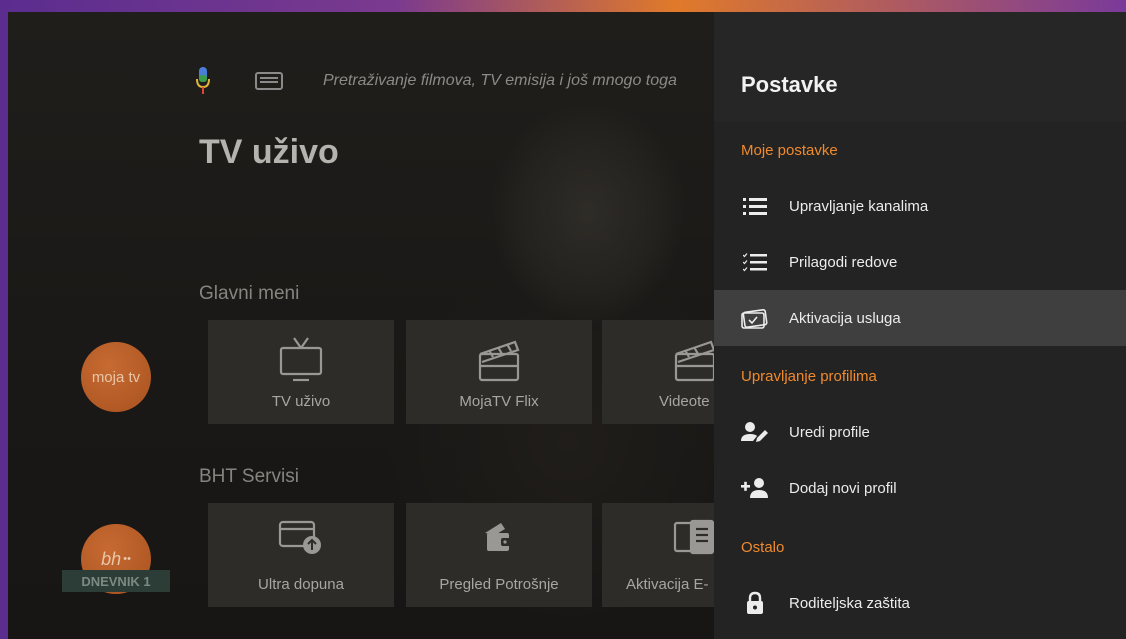 Image resolution: width=1126 pixels, height=639 pixels. I want to click on microphone-icon, so click(203, 81).